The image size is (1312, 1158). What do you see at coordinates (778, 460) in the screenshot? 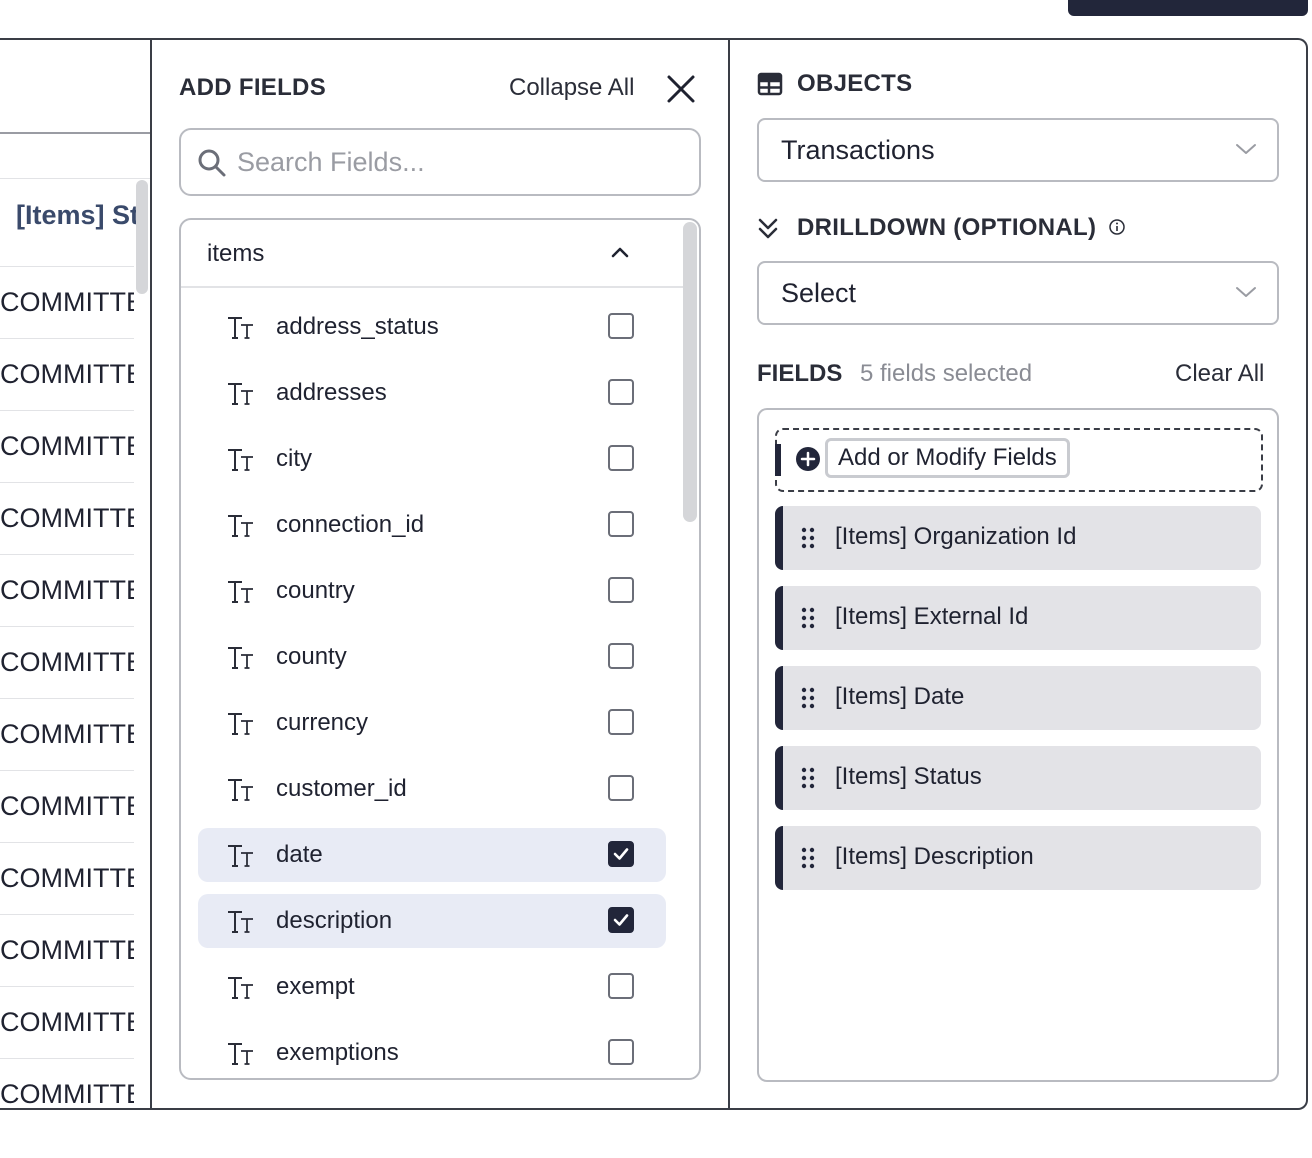
I see `dropzone-accent` at bounding box center [778, 460].